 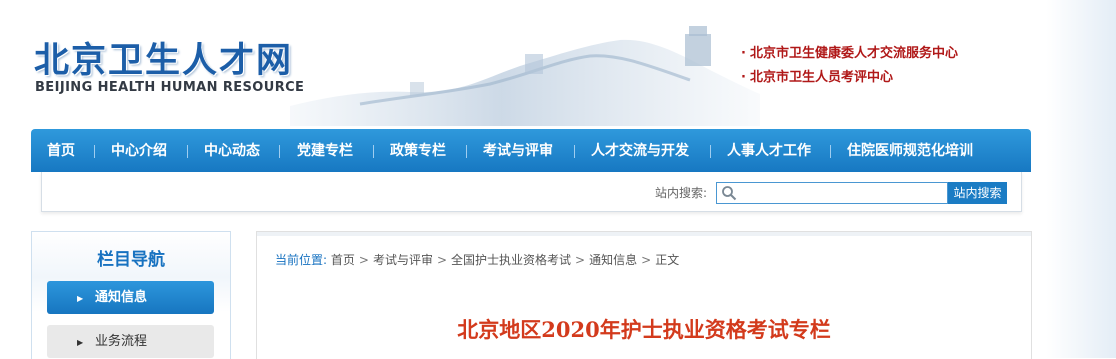 I want to click on breadcrumb-item-notices: 通知信息, so click(x=613, y=260).